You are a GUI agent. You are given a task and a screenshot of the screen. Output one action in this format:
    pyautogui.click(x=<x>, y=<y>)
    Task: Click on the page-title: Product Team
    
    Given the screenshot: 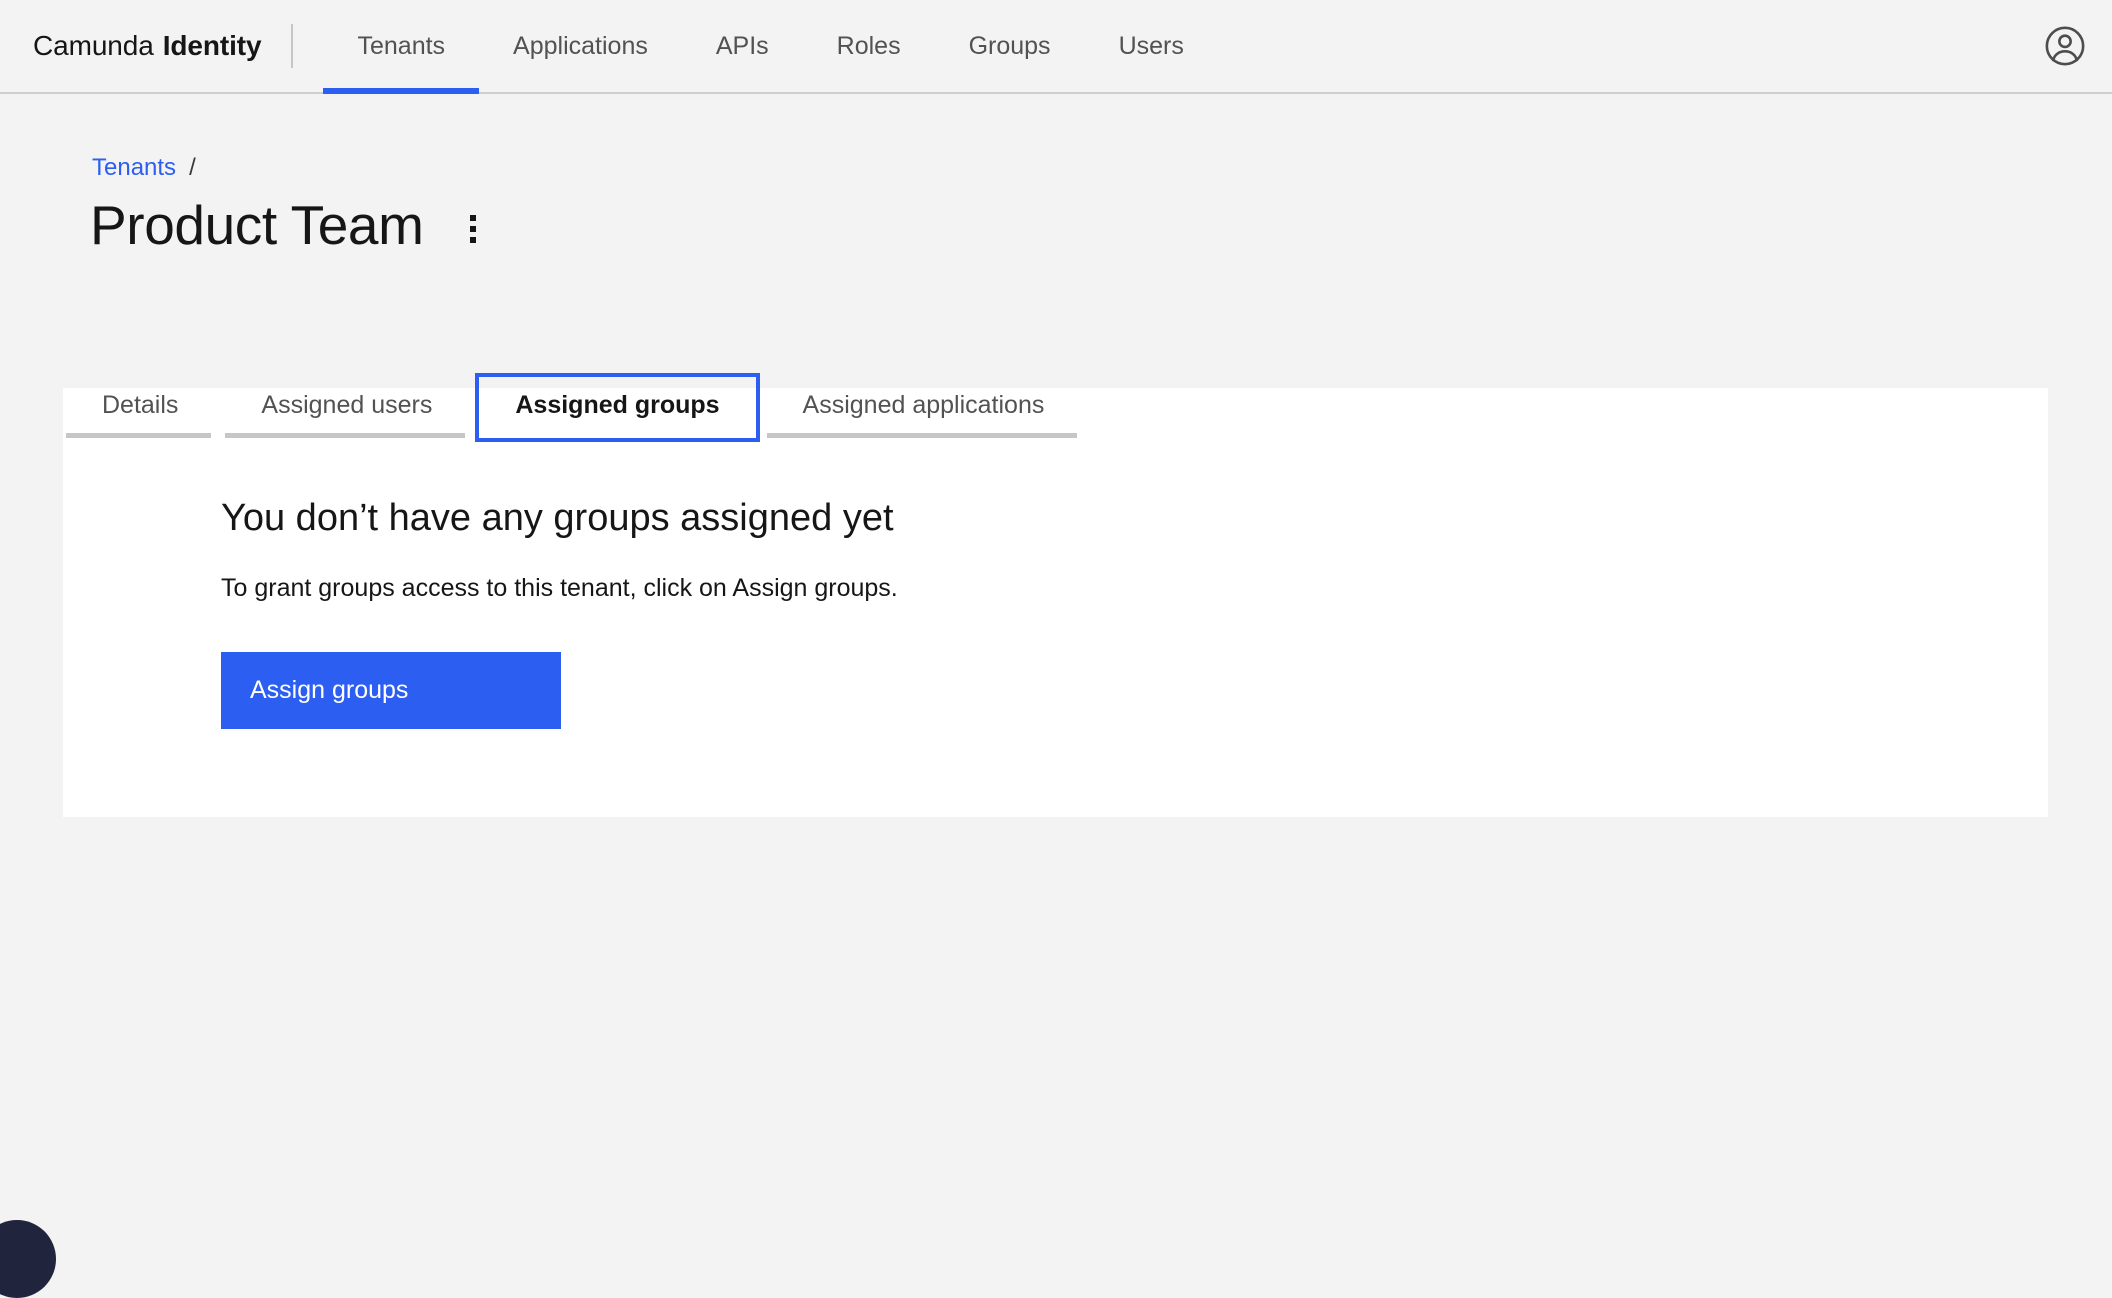 What is the action you would take?
    pyautogui.click(x=257, y=225)
    